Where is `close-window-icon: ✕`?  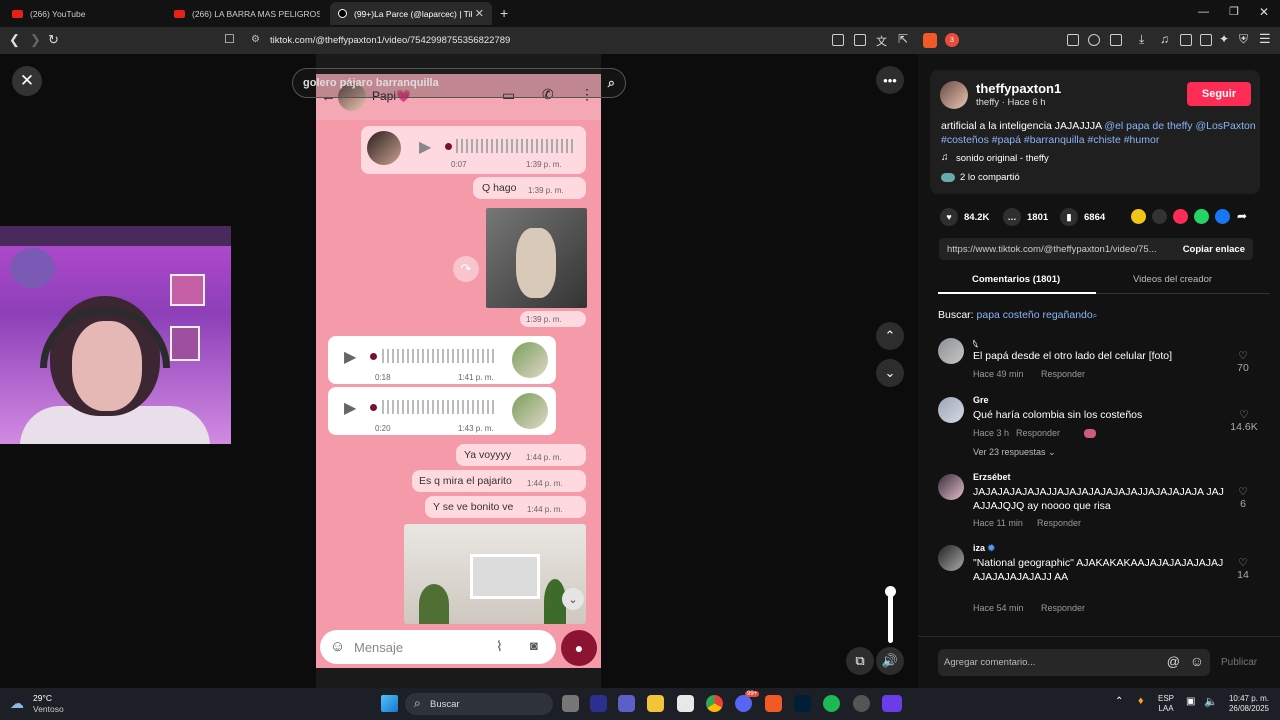
close-window-icon: ✕ is located at coordinates (1264, 12).